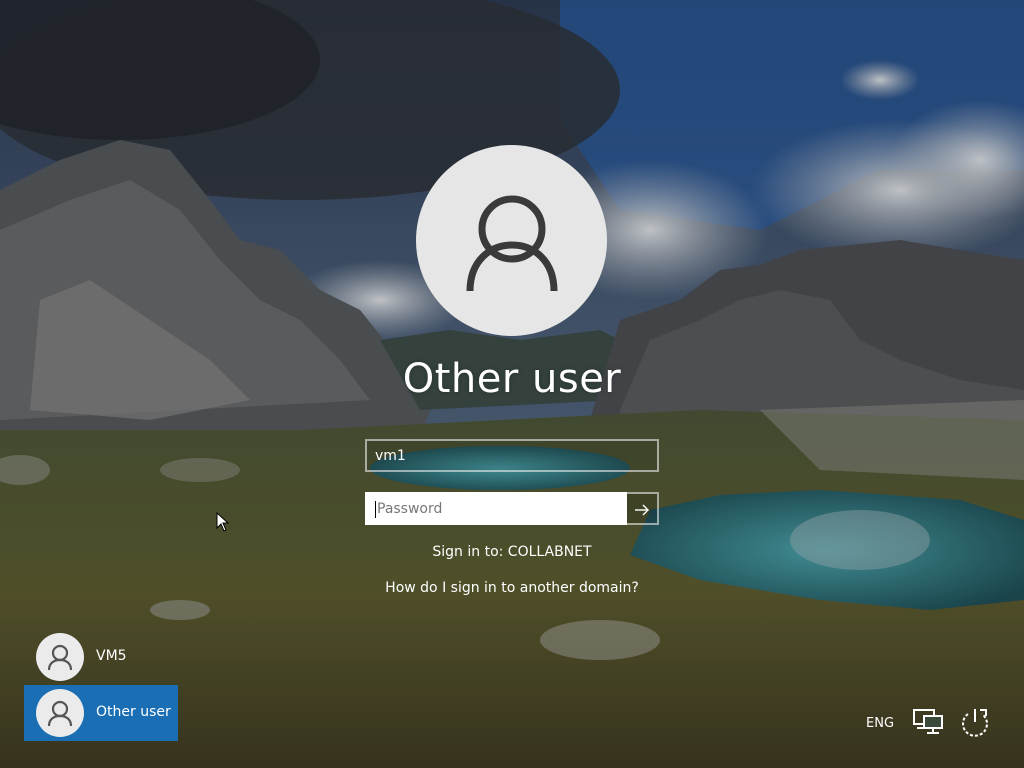 The image size is (1024, 768). I want to click on submit-button, so click(643, 508).